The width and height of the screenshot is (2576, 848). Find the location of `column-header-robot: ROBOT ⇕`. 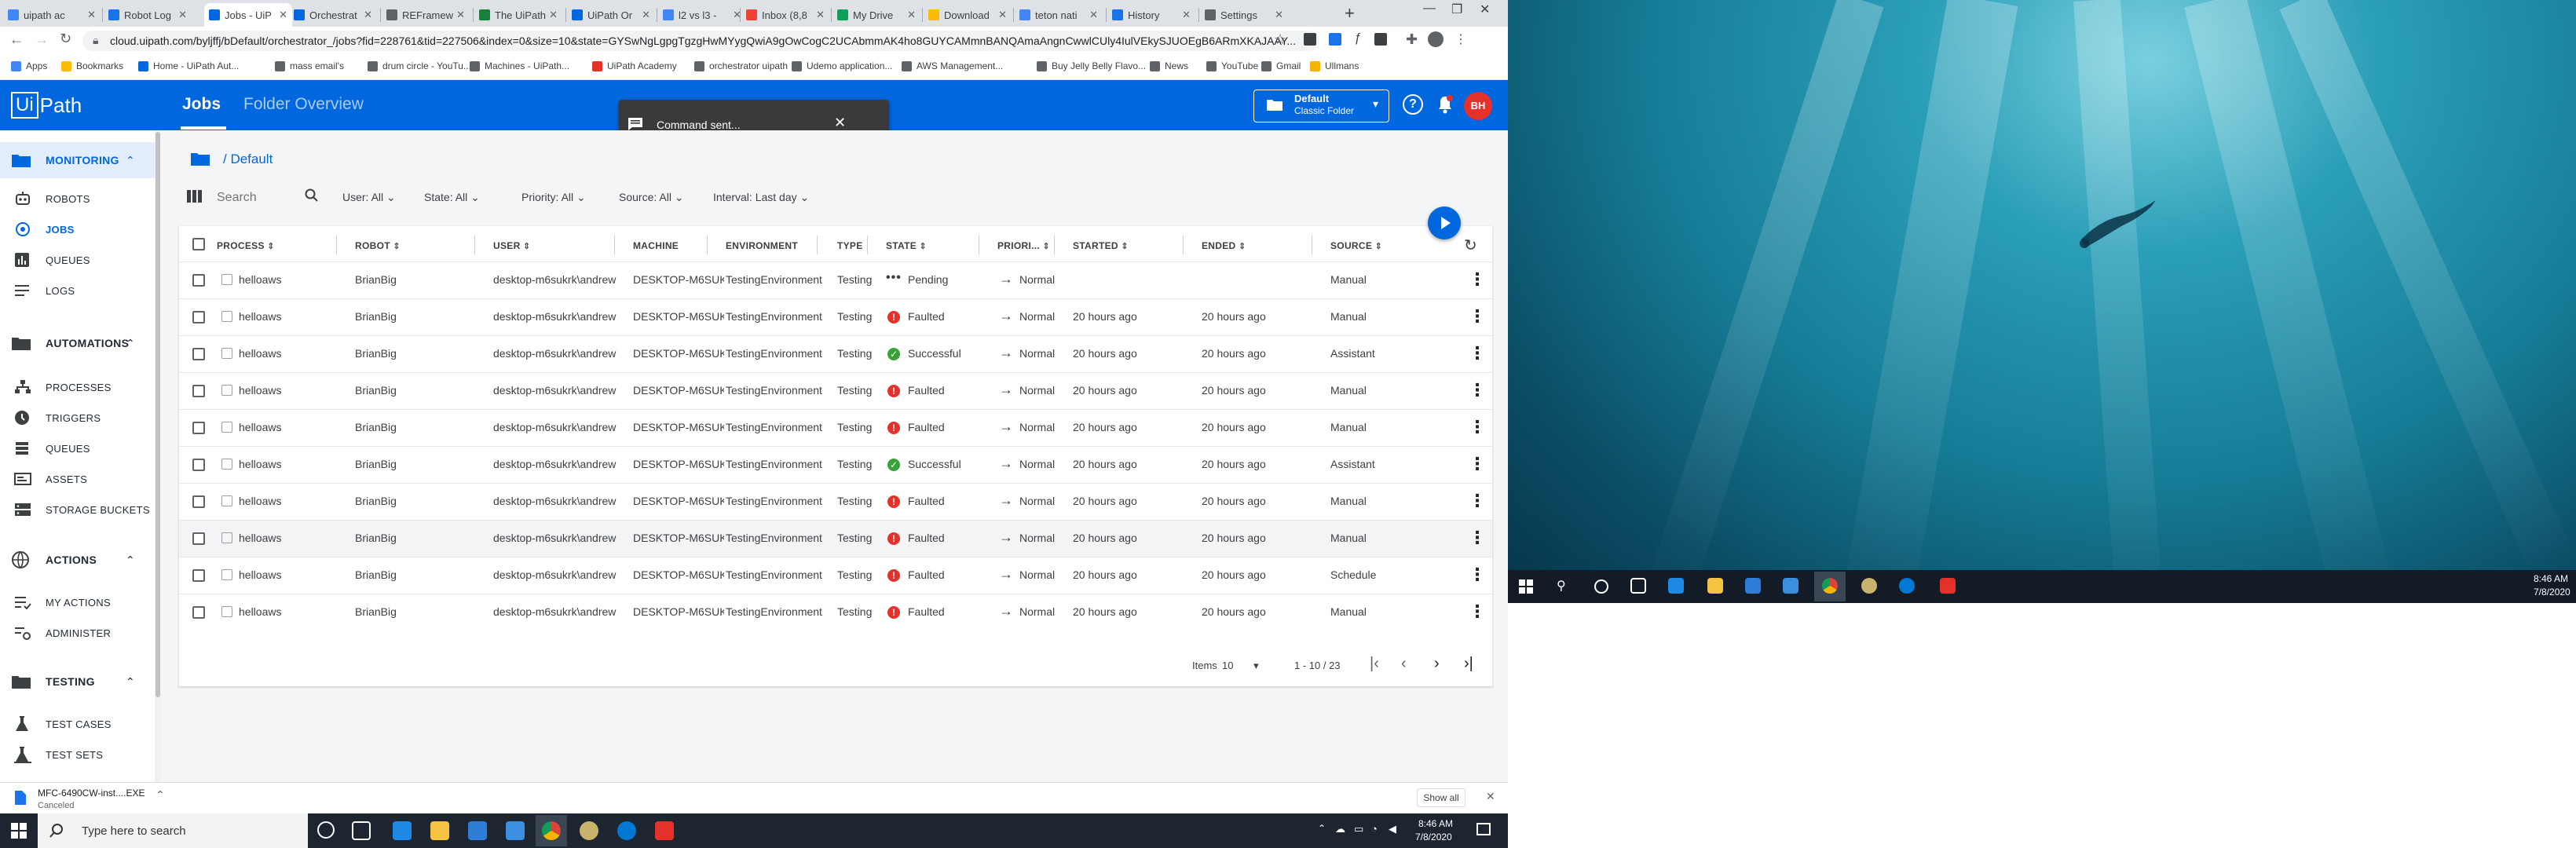

column-header-robot: ROBOT ⇕ is located at coordinates (378, 246).